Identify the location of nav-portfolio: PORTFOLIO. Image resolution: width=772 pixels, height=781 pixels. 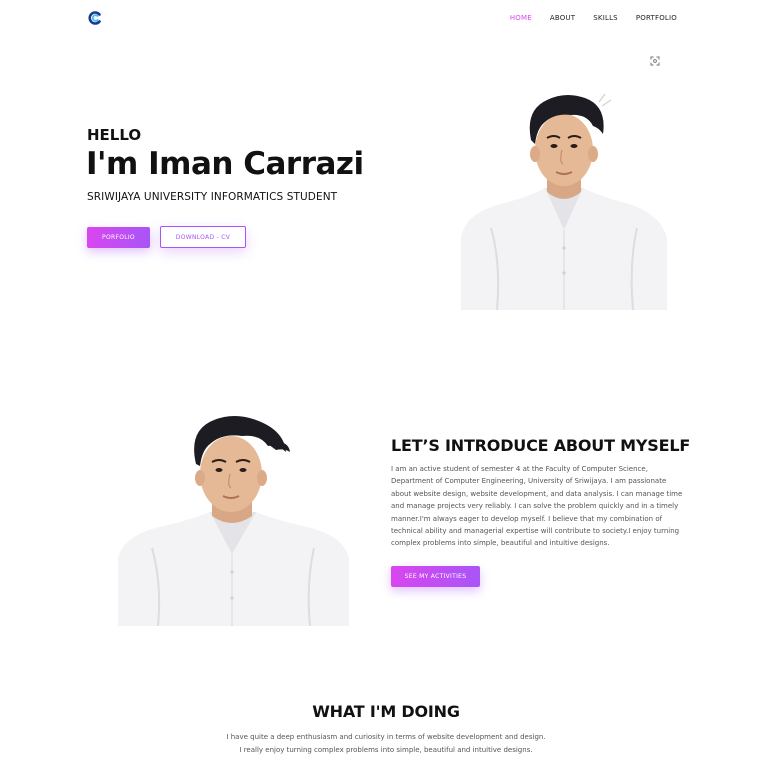
(656, 18).